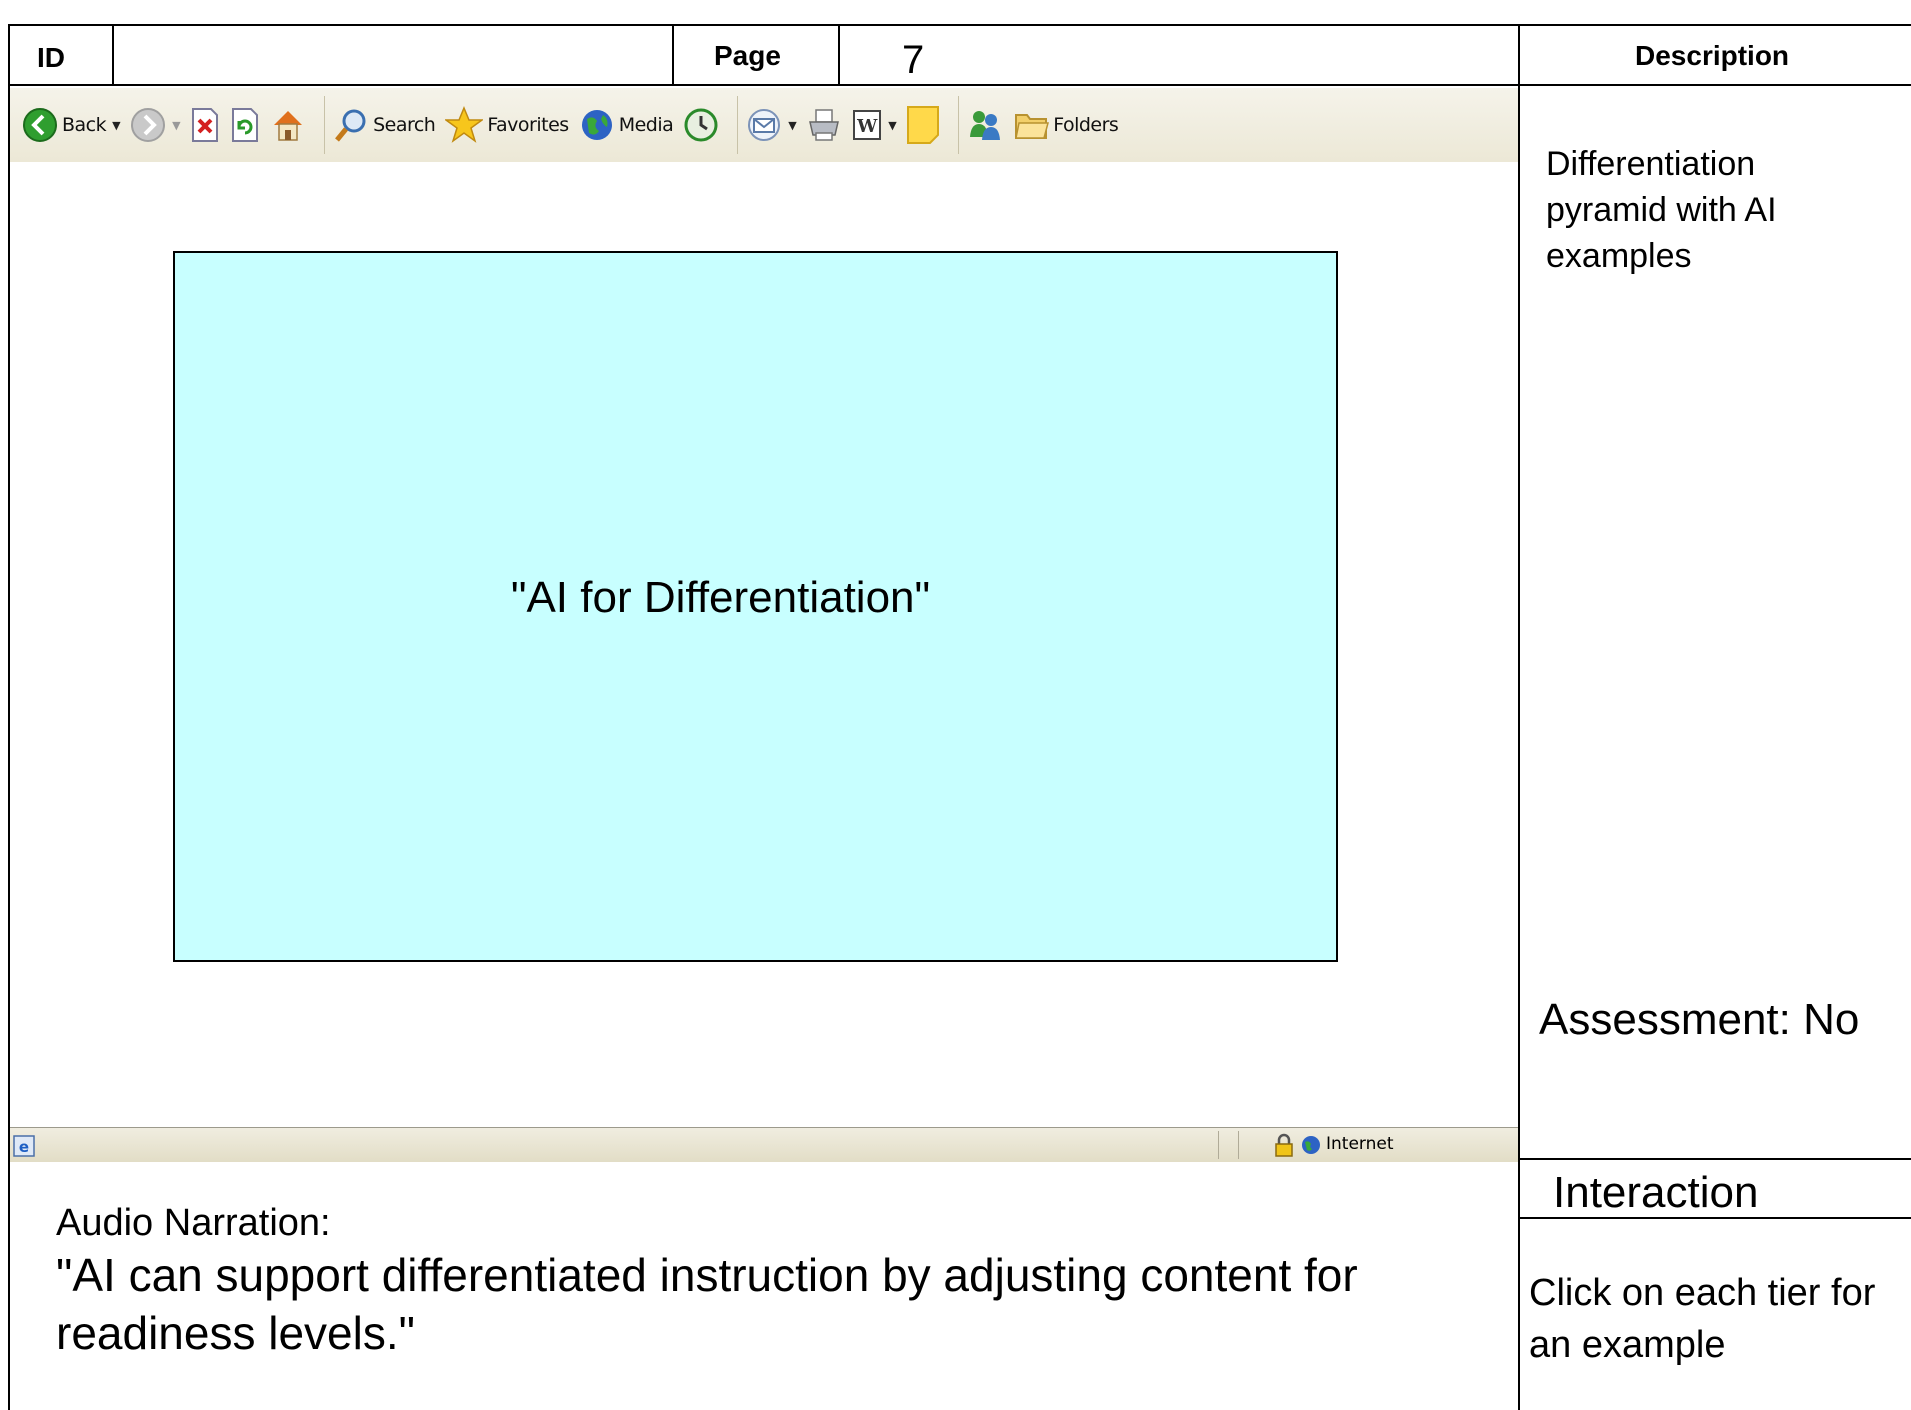 The height and width of the screenshot is (1410, 1911). Describe the element at coordinates (1714, 1159) in the screenshot. I see `interaction-top-border` at that location.